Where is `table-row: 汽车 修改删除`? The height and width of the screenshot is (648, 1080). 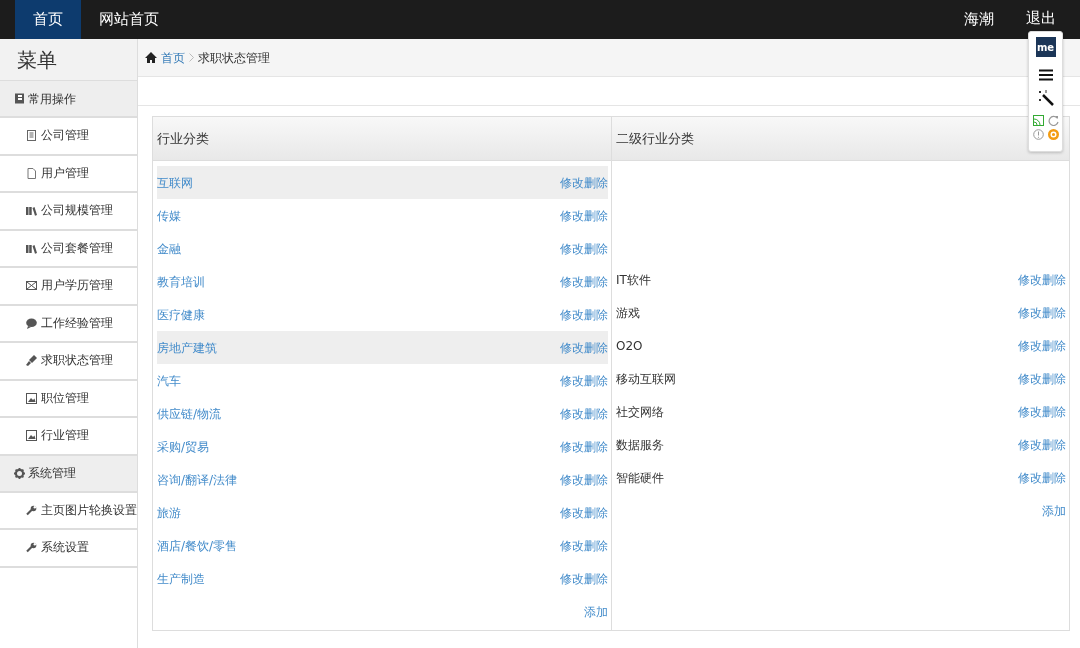 table-row: 汽车 修改删除 is located at coordinates (382, 380).